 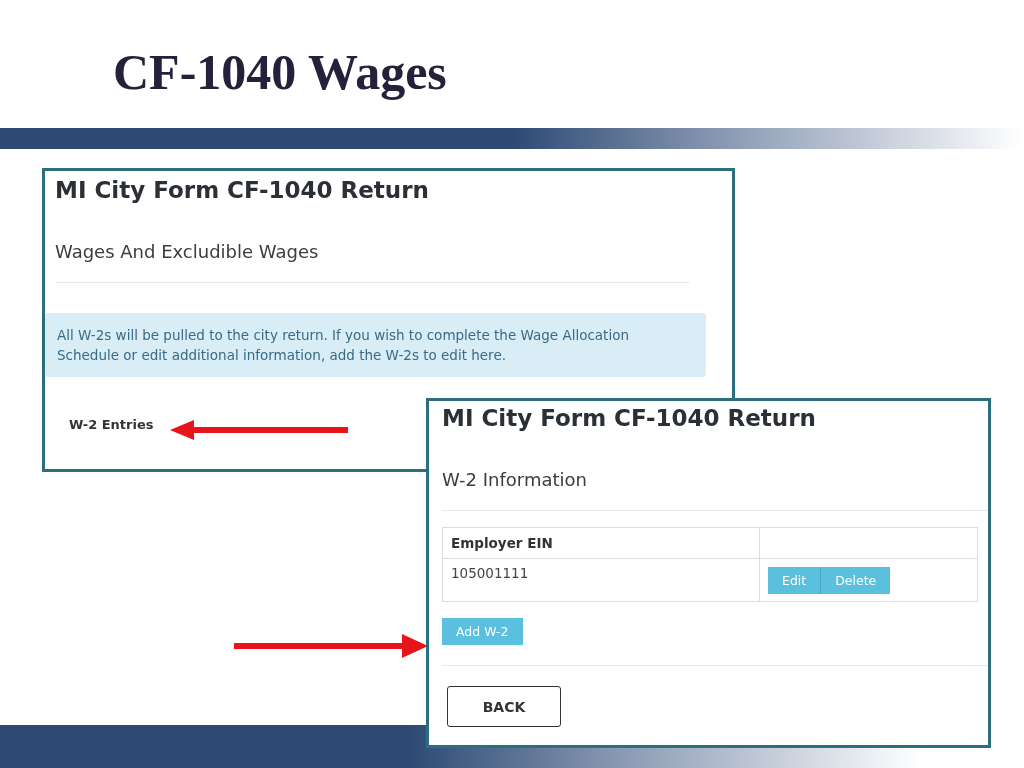 I want to click on info-text: All W-2s will be pulled to the city return. If you wish to complete the Wage Allocation Schedule or edit additional information, add the W-2s to edit here., so click(x=343, y=345).